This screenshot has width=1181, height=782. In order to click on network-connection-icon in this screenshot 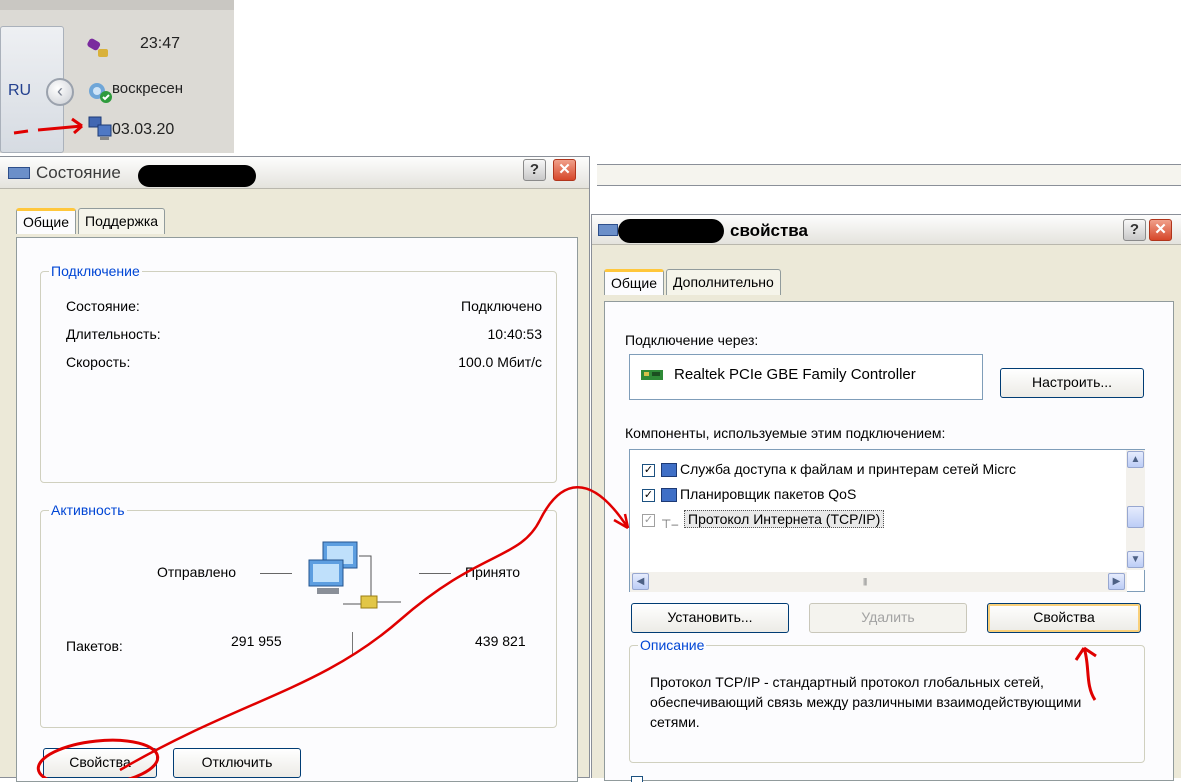, I will do `click(100, 128)`.